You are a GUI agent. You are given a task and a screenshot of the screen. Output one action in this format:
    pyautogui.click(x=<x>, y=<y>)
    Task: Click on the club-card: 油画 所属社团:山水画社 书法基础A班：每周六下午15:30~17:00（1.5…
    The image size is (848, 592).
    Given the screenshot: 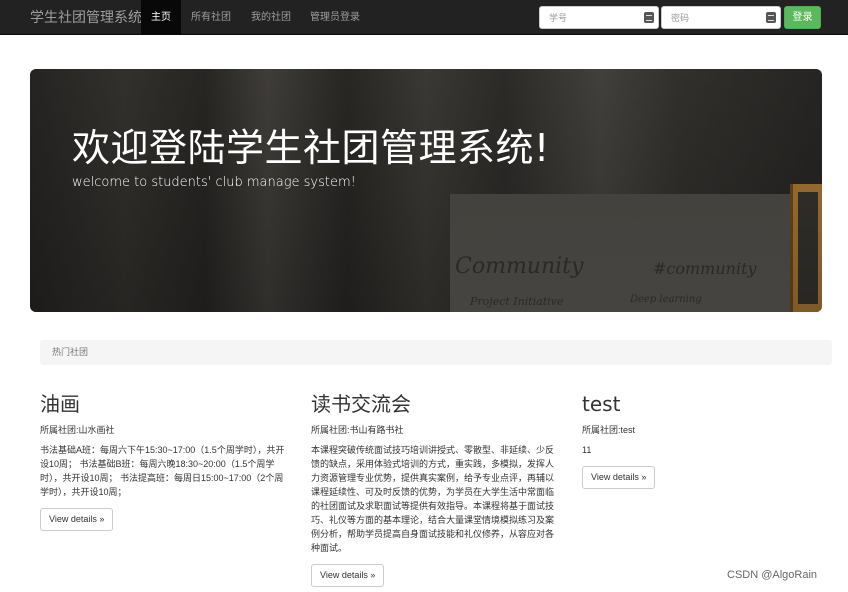 What is the action you would take?
    pyautogui.click(x=162, y=460)
    